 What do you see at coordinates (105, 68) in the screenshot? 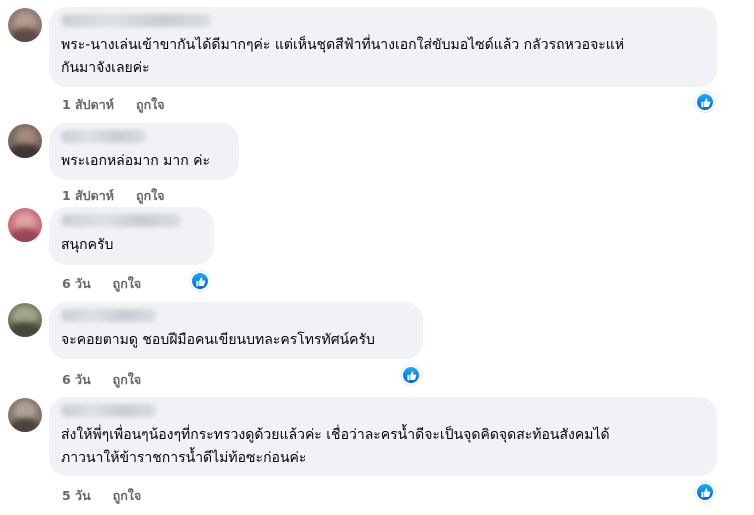
I see `comment-text-line: กันมาจังเลยค่ะ` at bounding box center [105, 68].